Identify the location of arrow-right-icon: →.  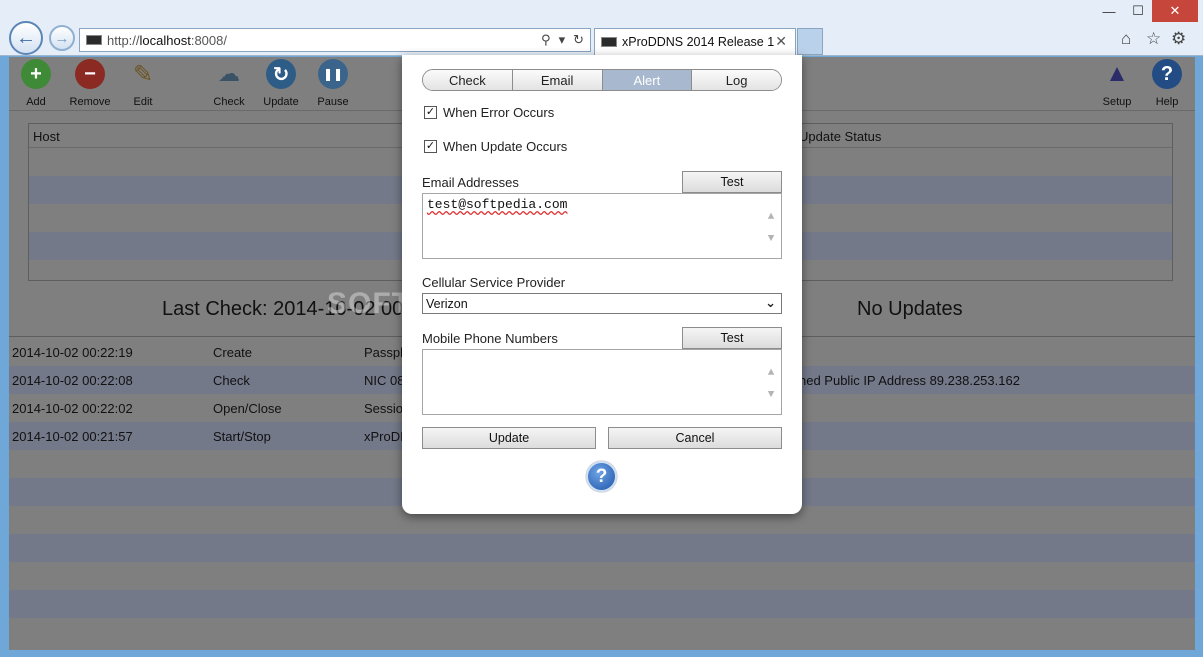
(62, 38).